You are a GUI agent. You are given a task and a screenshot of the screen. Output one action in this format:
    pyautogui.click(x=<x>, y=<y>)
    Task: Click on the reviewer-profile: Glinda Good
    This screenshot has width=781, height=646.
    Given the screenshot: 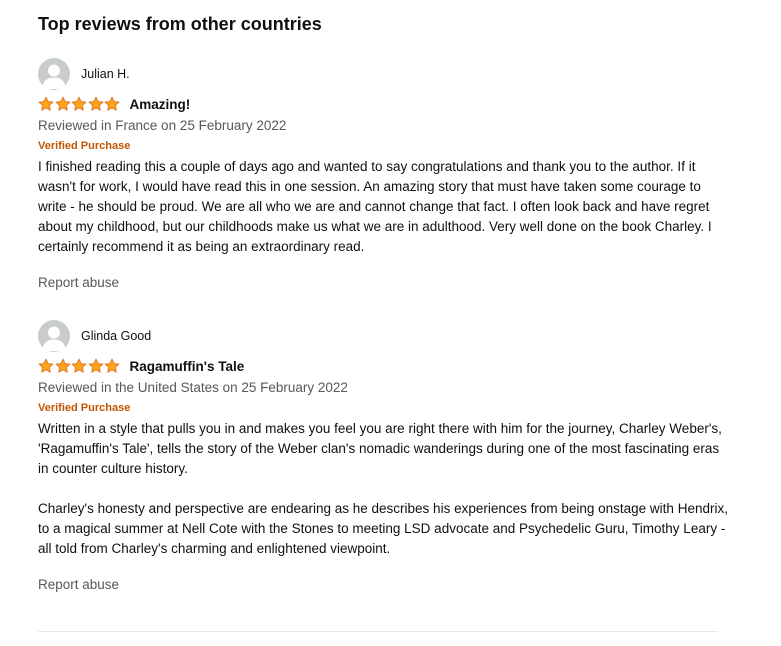 What is the action you would take?
    pyautogui.click(x=94, y=336)
    